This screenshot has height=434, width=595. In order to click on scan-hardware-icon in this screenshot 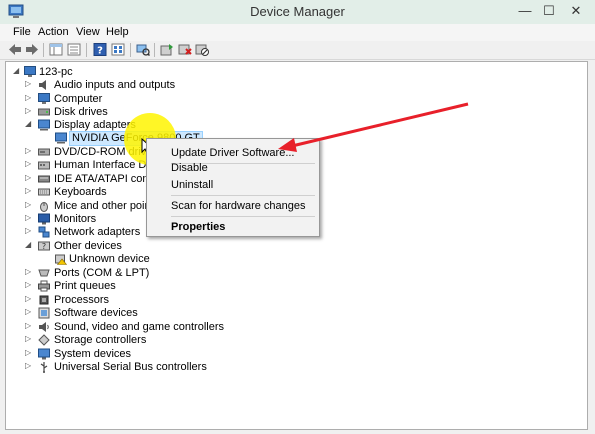, I will do `click(143, 49)`.